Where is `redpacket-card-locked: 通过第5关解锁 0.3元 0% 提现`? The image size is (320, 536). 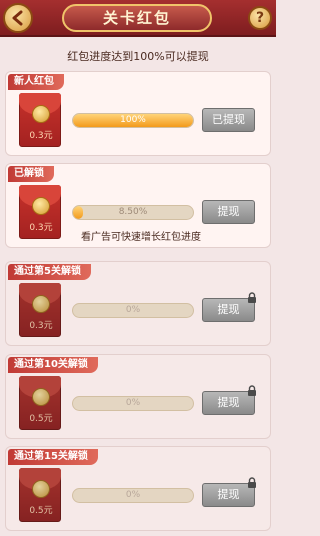
redpacket-card-locked: 通过第5关解锁 0.3元 0% 提现 is located at coordinates (138, 303).